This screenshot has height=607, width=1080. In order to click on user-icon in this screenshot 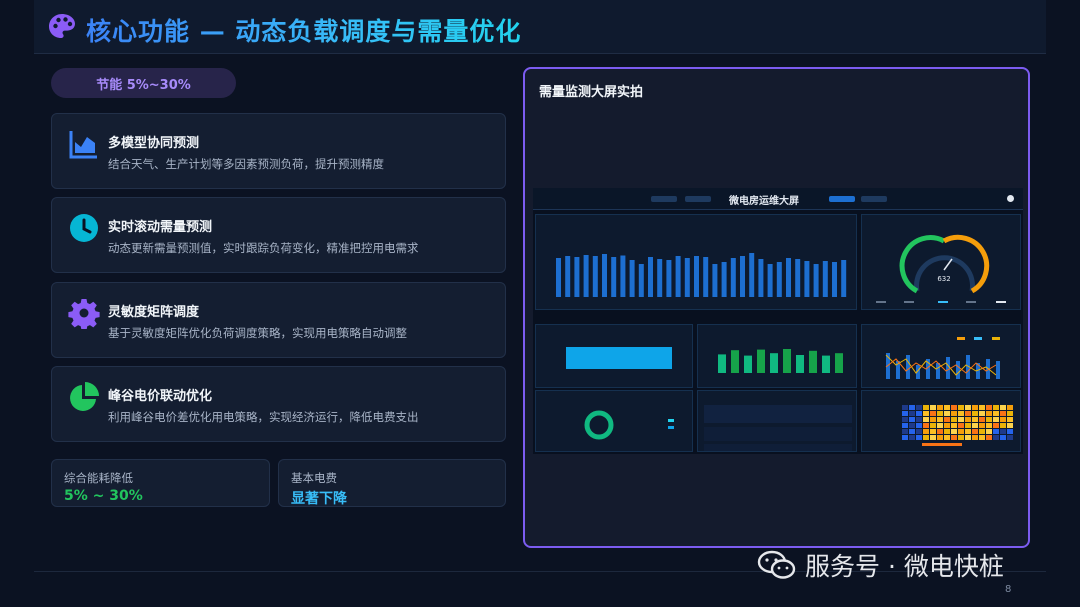, I will do `click(1010, 198)`.